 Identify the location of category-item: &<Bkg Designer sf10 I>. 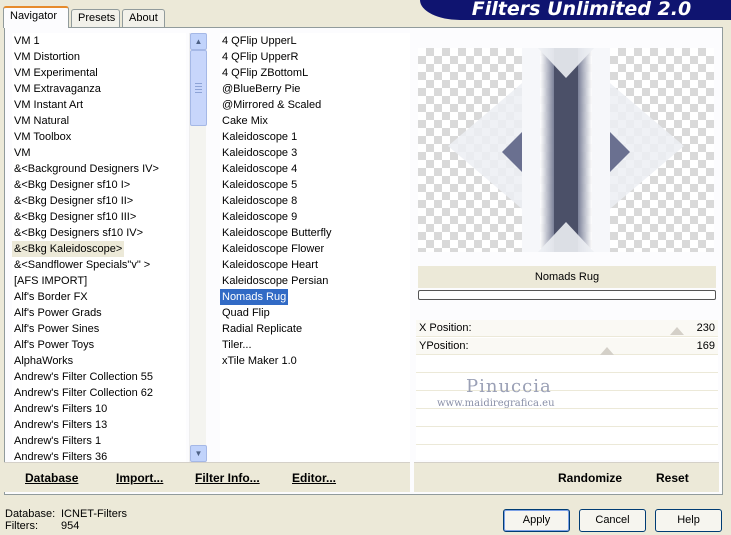
(99, 185).